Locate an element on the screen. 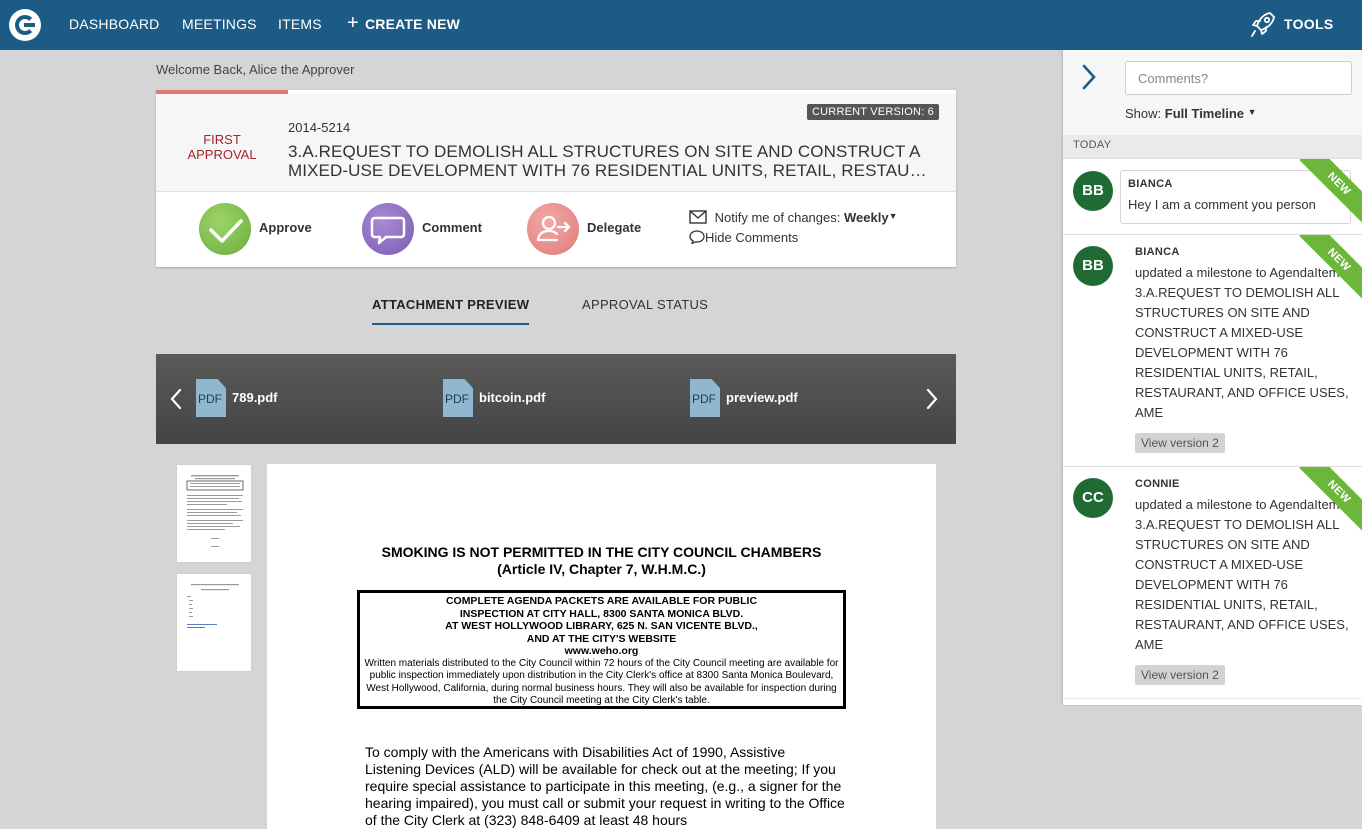 This screenshot has width=1362, height=829. approve-label: Approve is located at coordinates (285, 227).